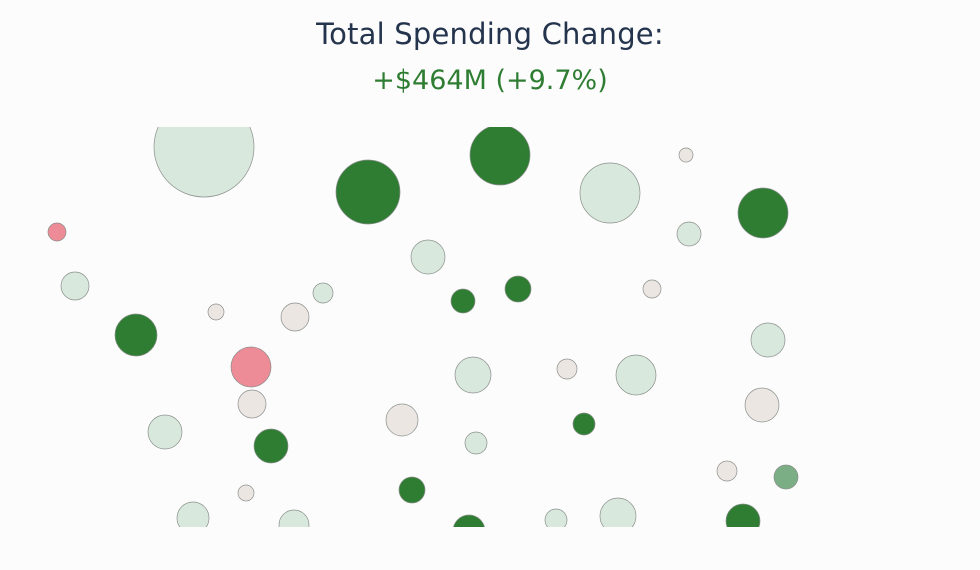 This screenshot has width=980, height=570. Describe the element at coordinates (490, 34) in the screenshot. I see `chart-title: Total Spending Change:` at that location.